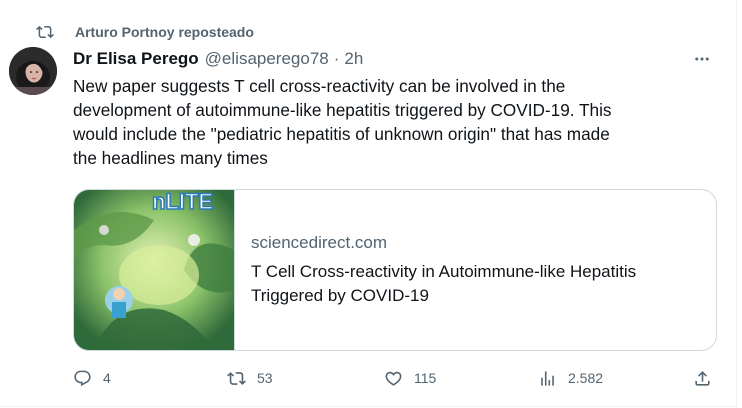 This screenshot has width=742, height=408. What do you see at coordinates (586, 378) in the screenshot?
I see `views-count: 2.582` at bounding box center [586, 378].